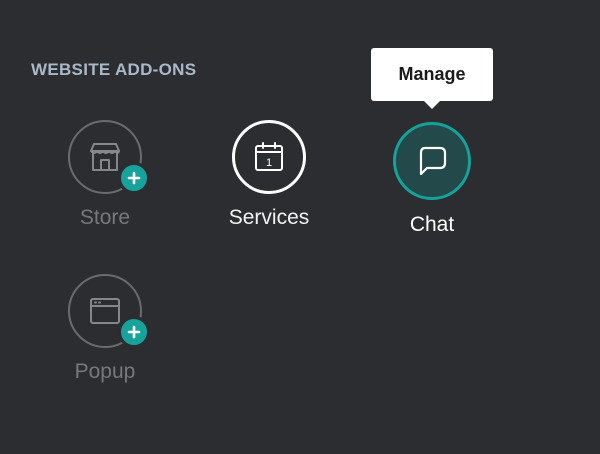 The width and height of the screenshot is (600, 454). I want to click on section-title: WEBSITE ADD-ONS, so click(114, 69).